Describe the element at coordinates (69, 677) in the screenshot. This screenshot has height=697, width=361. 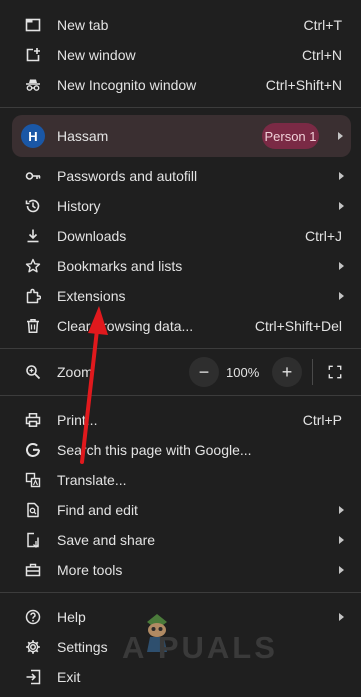
I see `exit-label: Exit` at that location.